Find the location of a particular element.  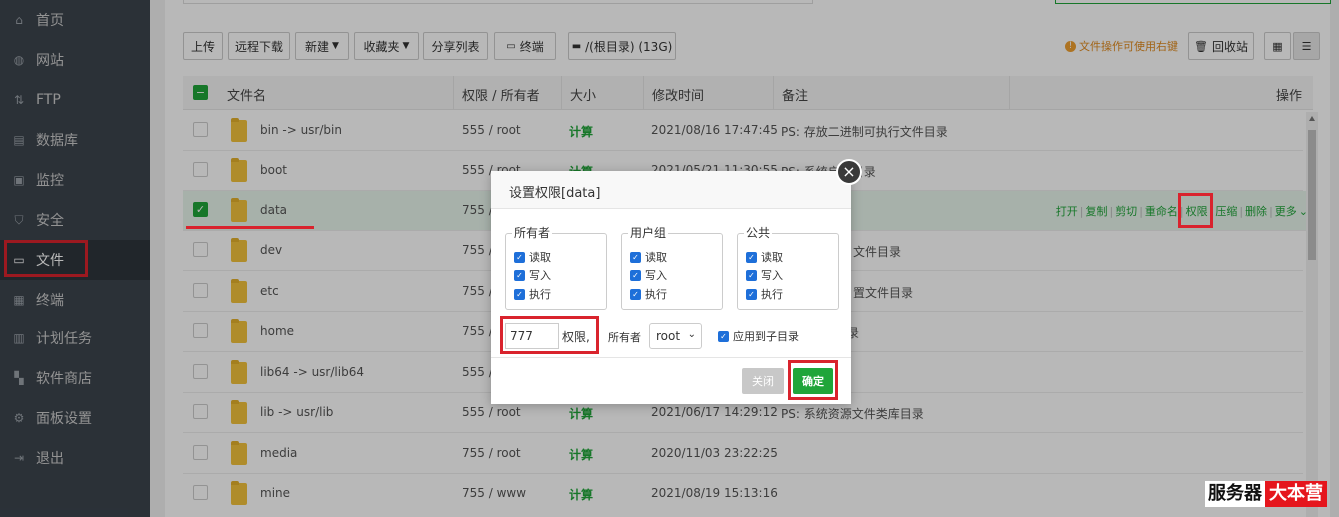

dialog-title: 设置权限[data] is located at coordinates (555, 193).